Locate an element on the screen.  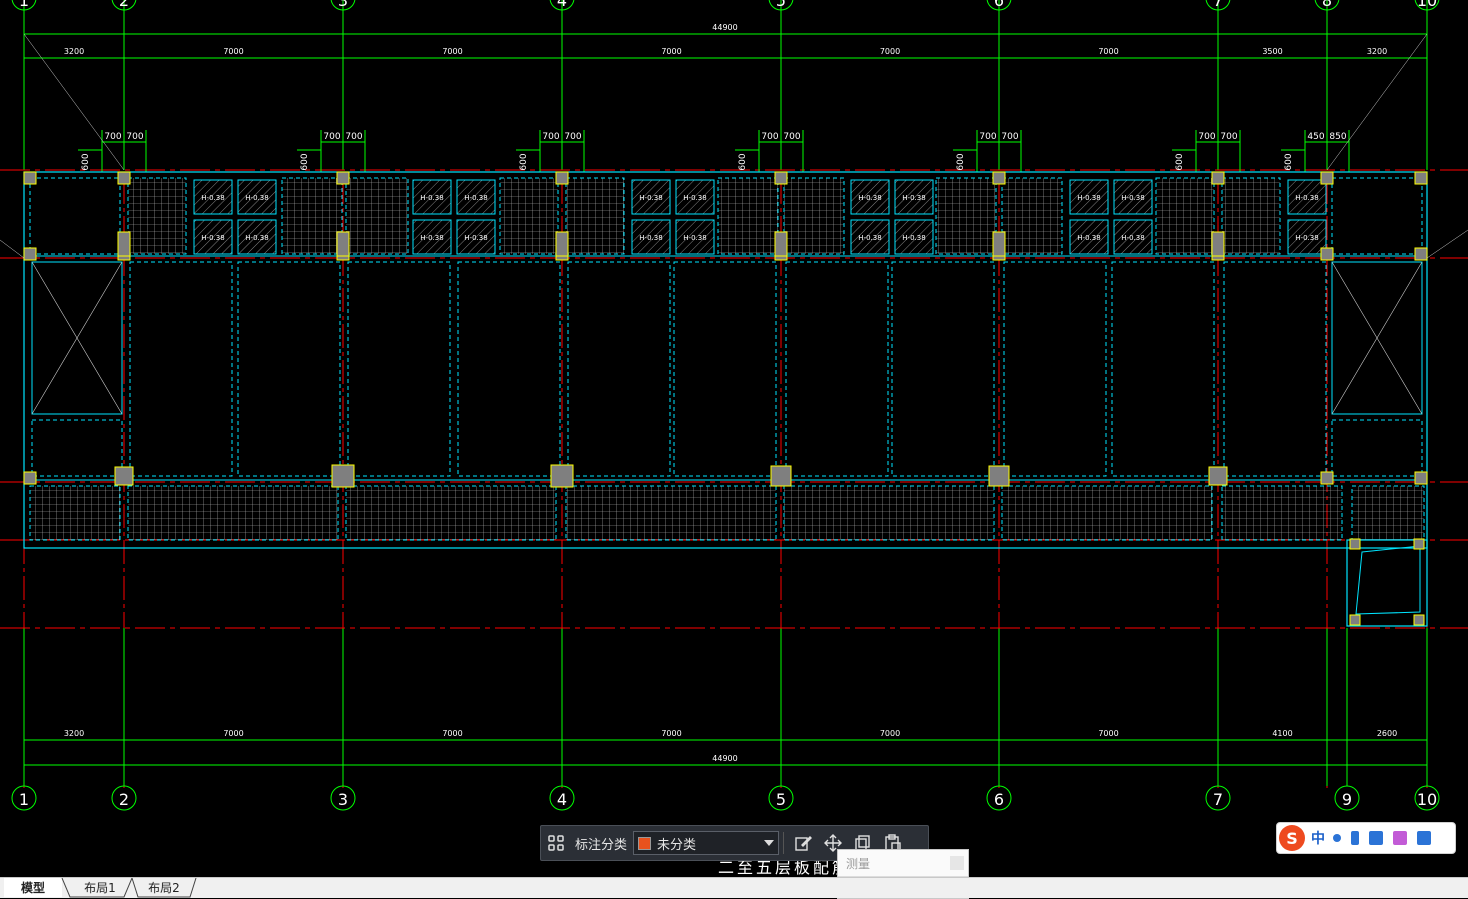
layout-grid-icon is located at coordinates (556, 843).